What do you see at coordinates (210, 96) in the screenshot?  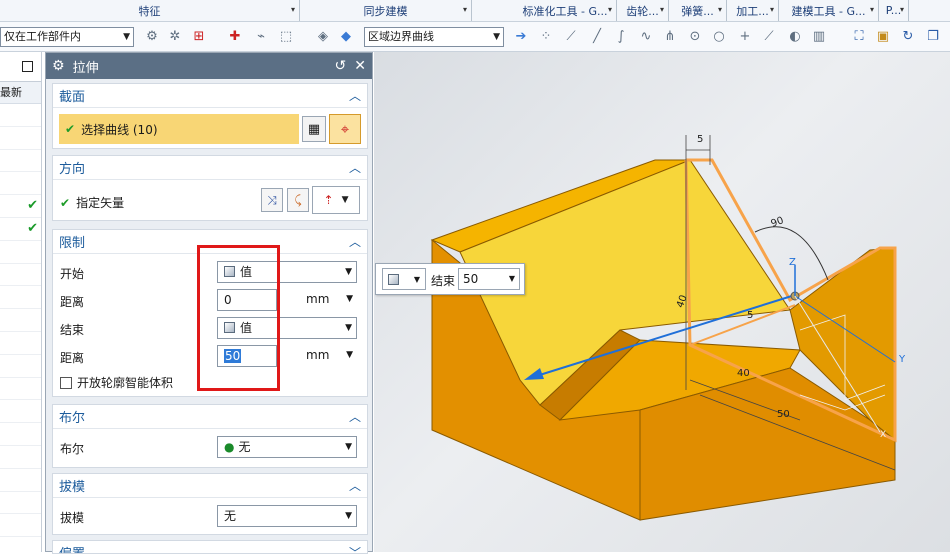 I see `section-header: 截面 ︿` at bounding box center [210, 96].